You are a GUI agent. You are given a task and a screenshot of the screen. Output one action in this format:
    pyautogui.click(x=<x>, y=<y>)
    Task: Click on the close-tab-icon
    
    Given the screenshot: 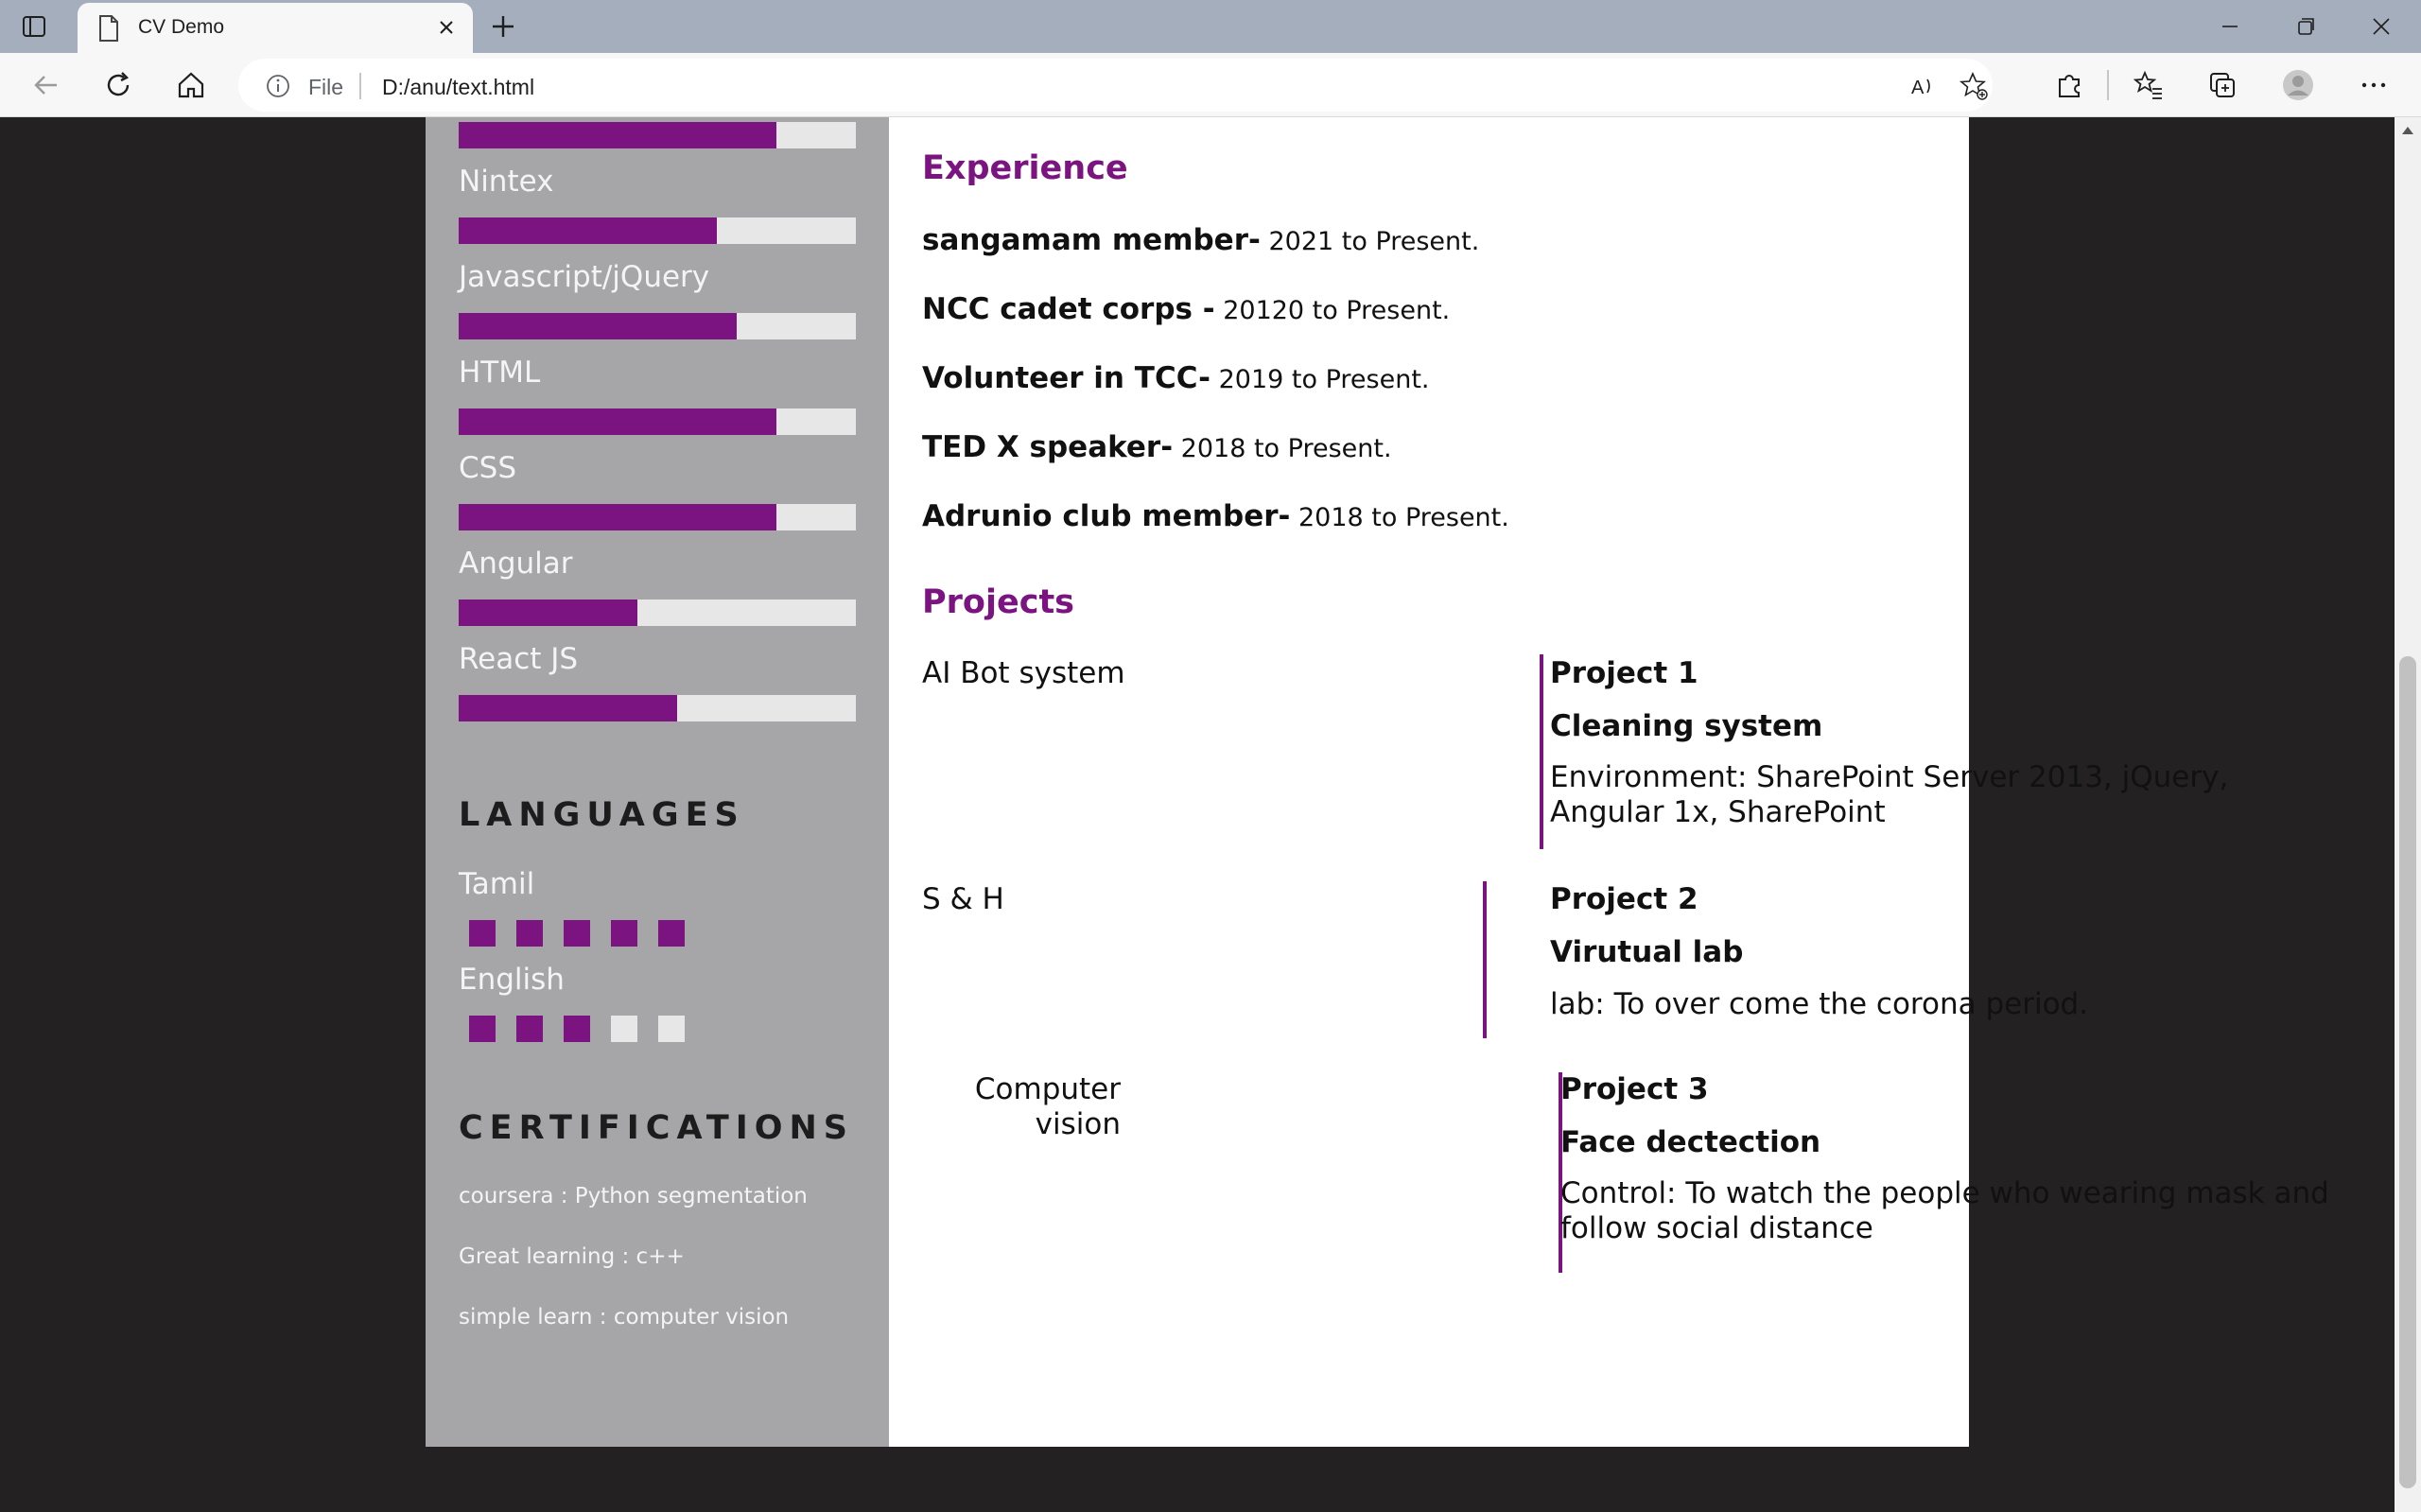 What is the action you would take?
    pyautogui.click(x=446, y=27)
    